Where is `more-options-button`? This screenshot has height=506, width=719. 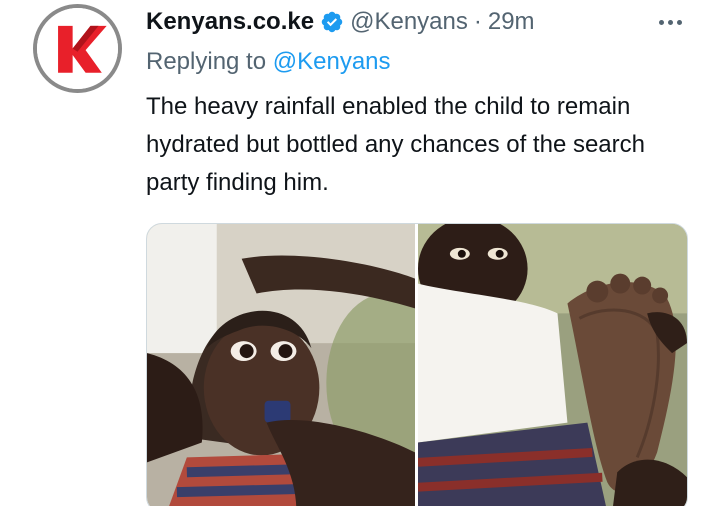 more-options-button is located at coordinates (670, 22).